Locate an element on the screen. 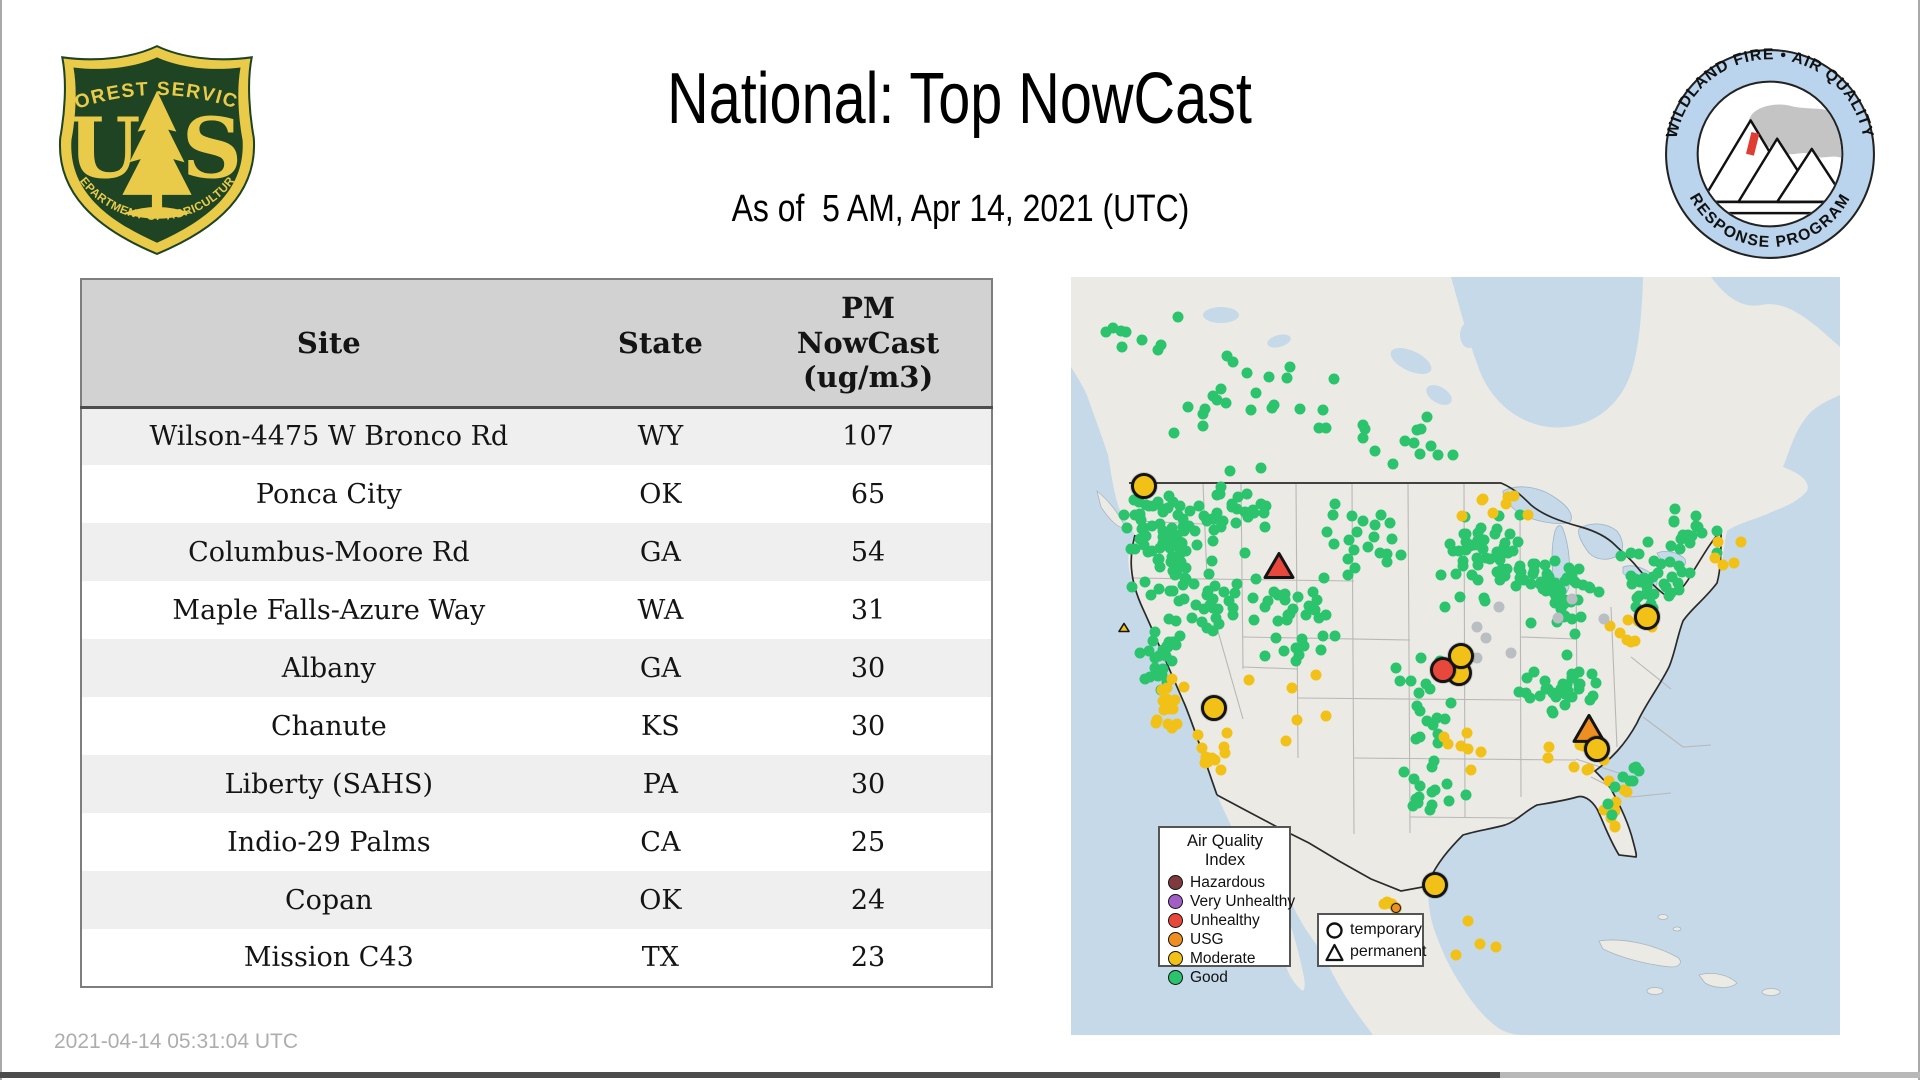 This screenshot has width=1920, height=1080. state-cell: CA is located at coordinates (660, 842).